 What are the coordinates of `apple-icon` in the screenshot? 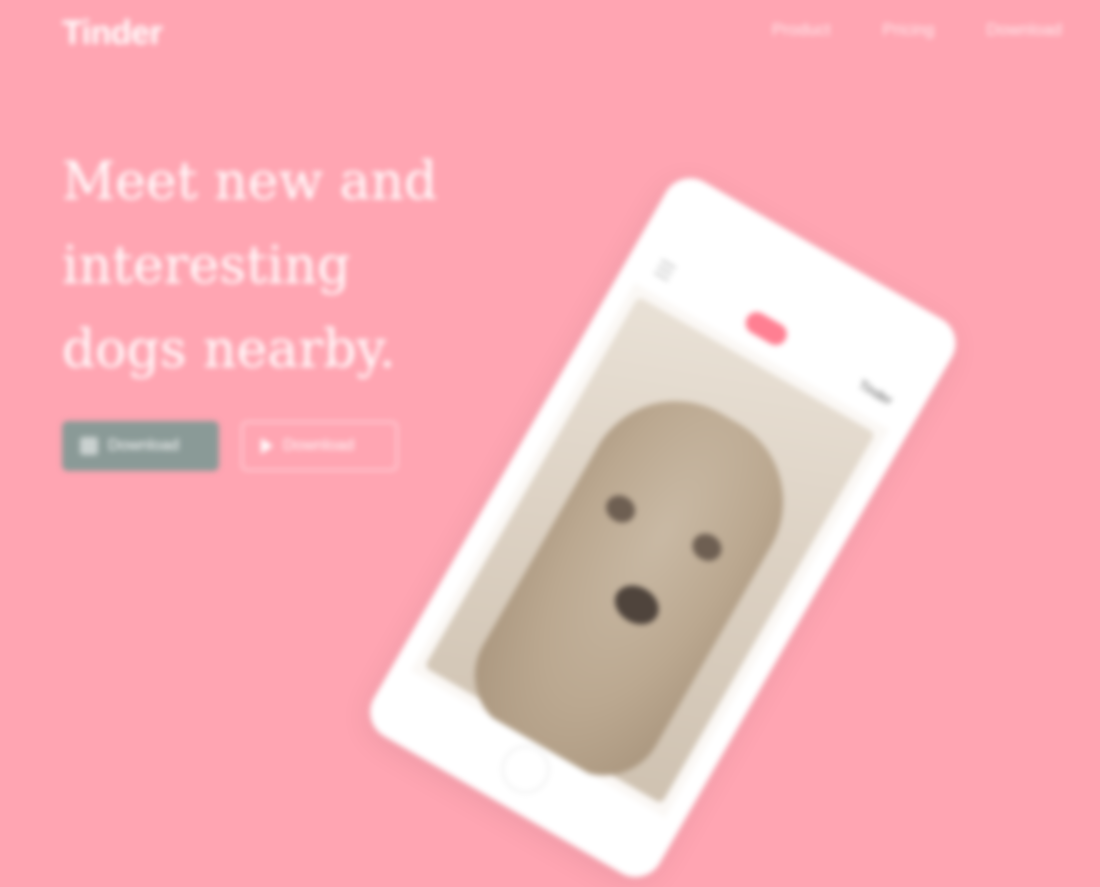 It's located at (89, 446).